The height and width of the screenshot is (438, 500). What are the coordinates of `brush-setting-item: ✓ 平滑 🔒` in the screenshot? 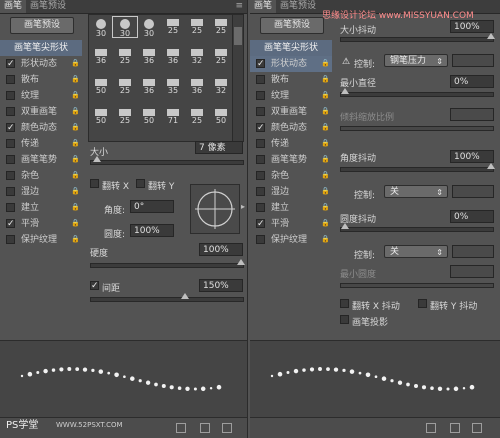 It's located at (41, 224).